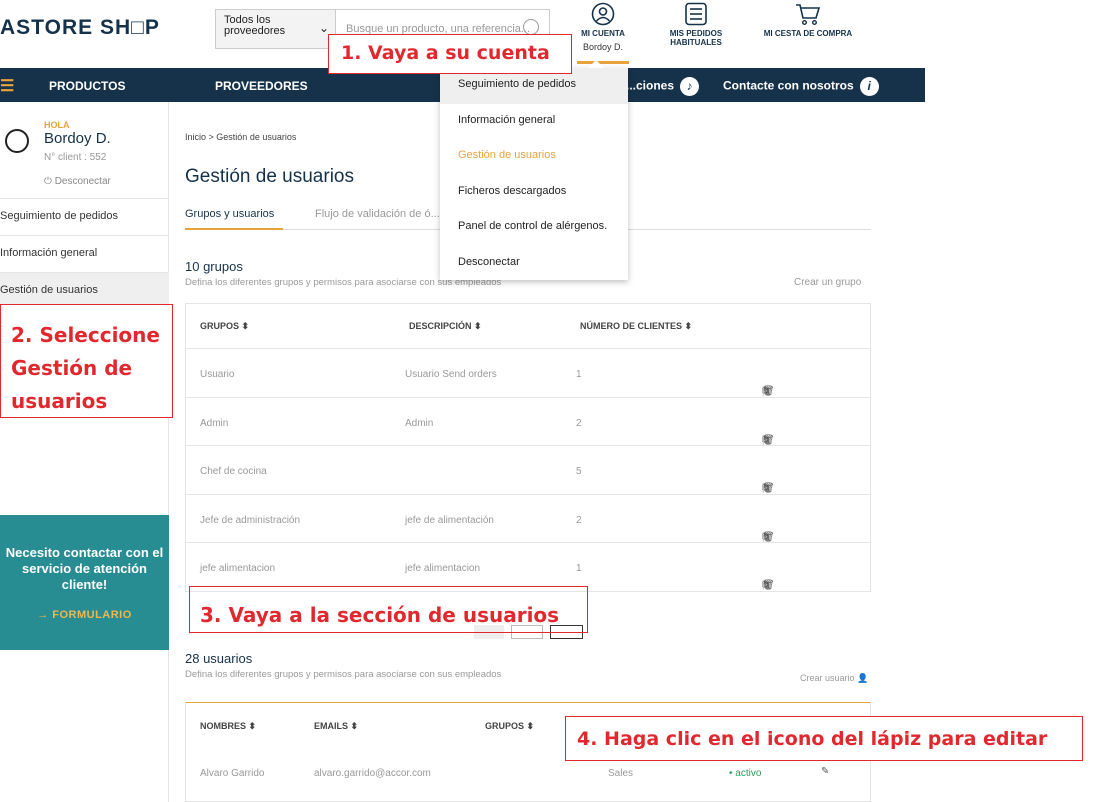  I want to click on group-description: jefe de alimentación, so click(449, 520).